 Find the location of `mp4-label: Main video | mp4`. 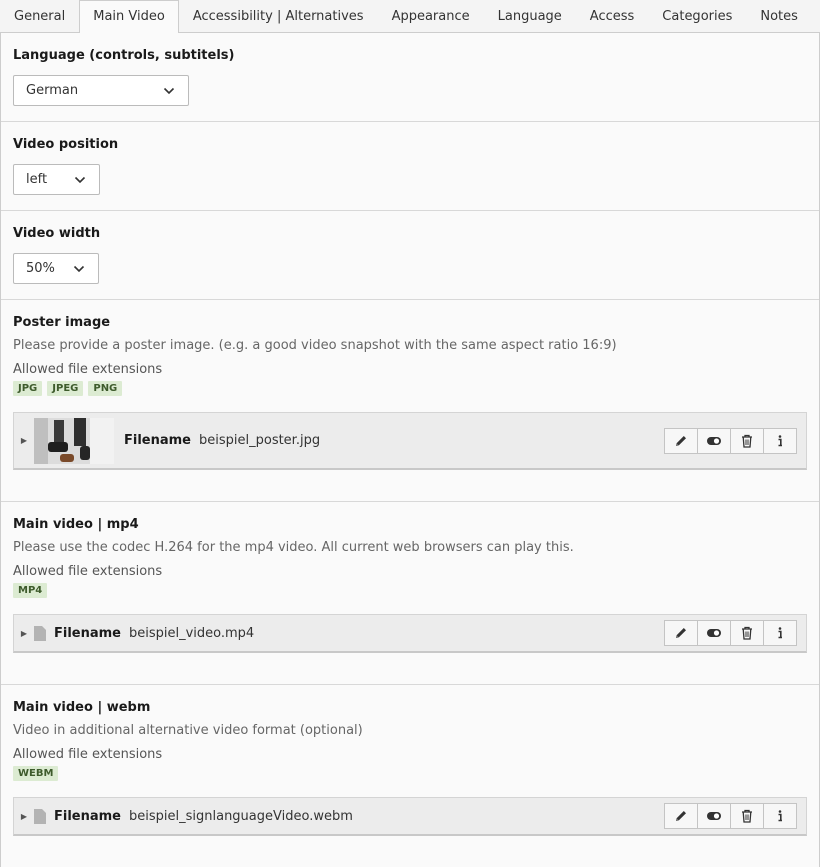

mp4-label: Main video | mp4 is located at coordinates (76, 524).